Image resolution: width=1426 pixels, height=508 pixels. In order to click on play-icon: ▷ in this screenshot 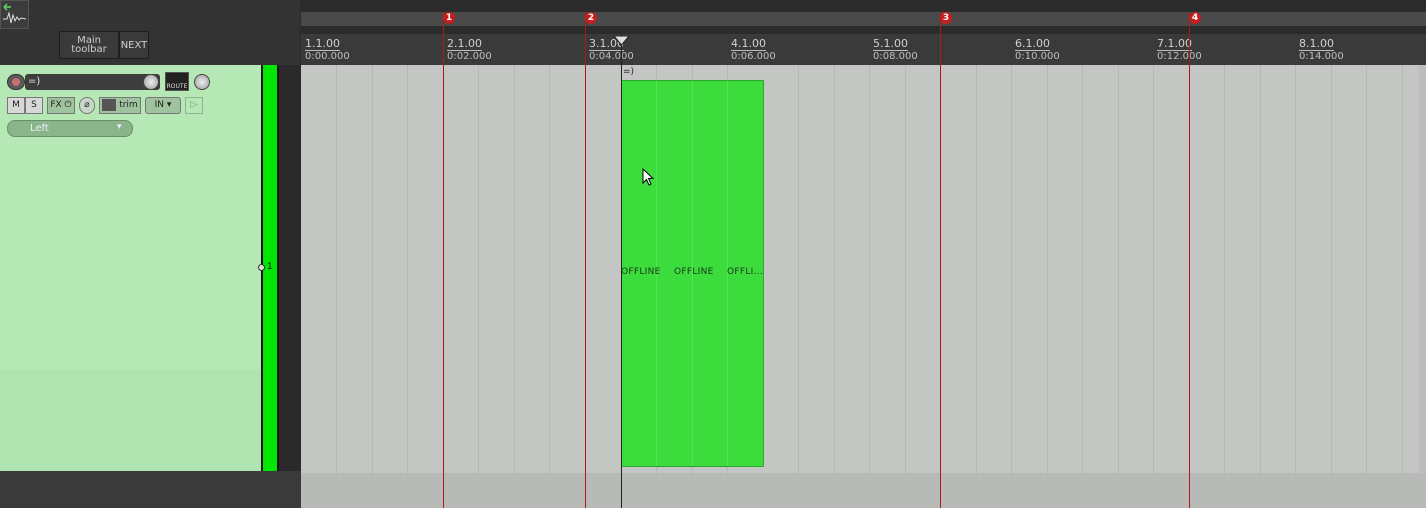, I will do `click(194, 105)`.